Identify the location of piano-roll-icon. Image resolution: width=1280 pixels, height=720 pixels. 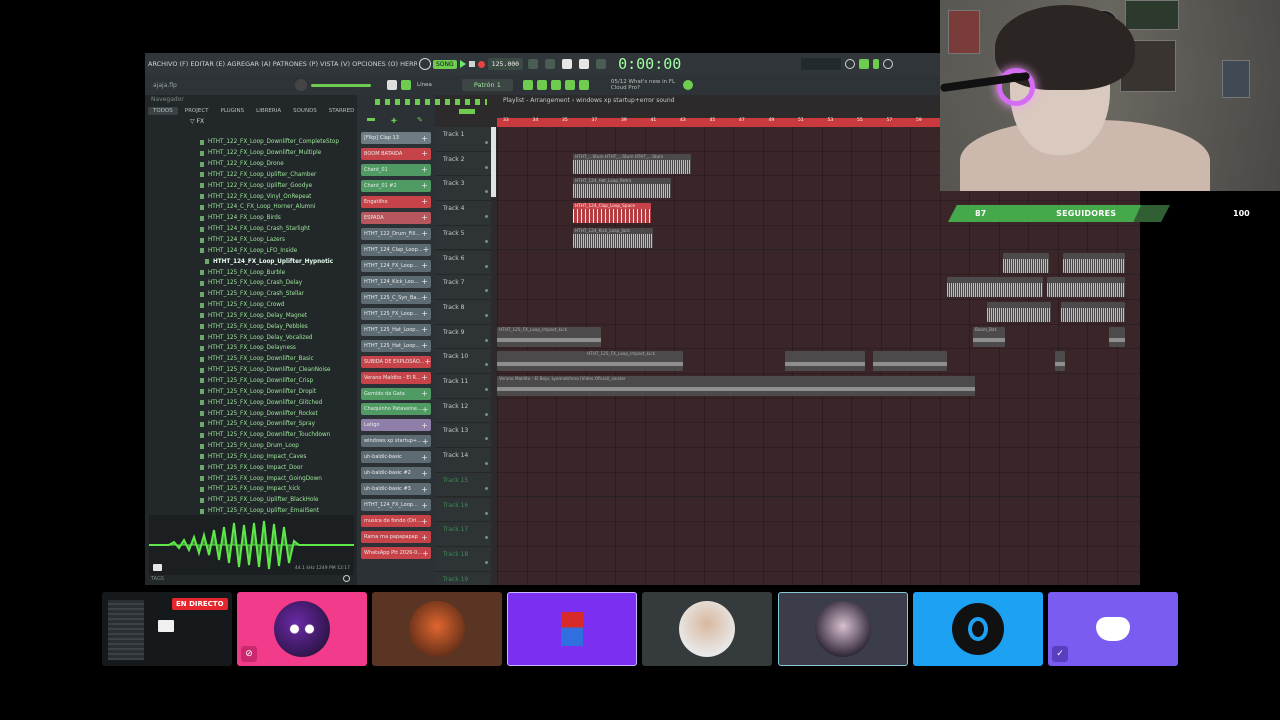
(392, 85).